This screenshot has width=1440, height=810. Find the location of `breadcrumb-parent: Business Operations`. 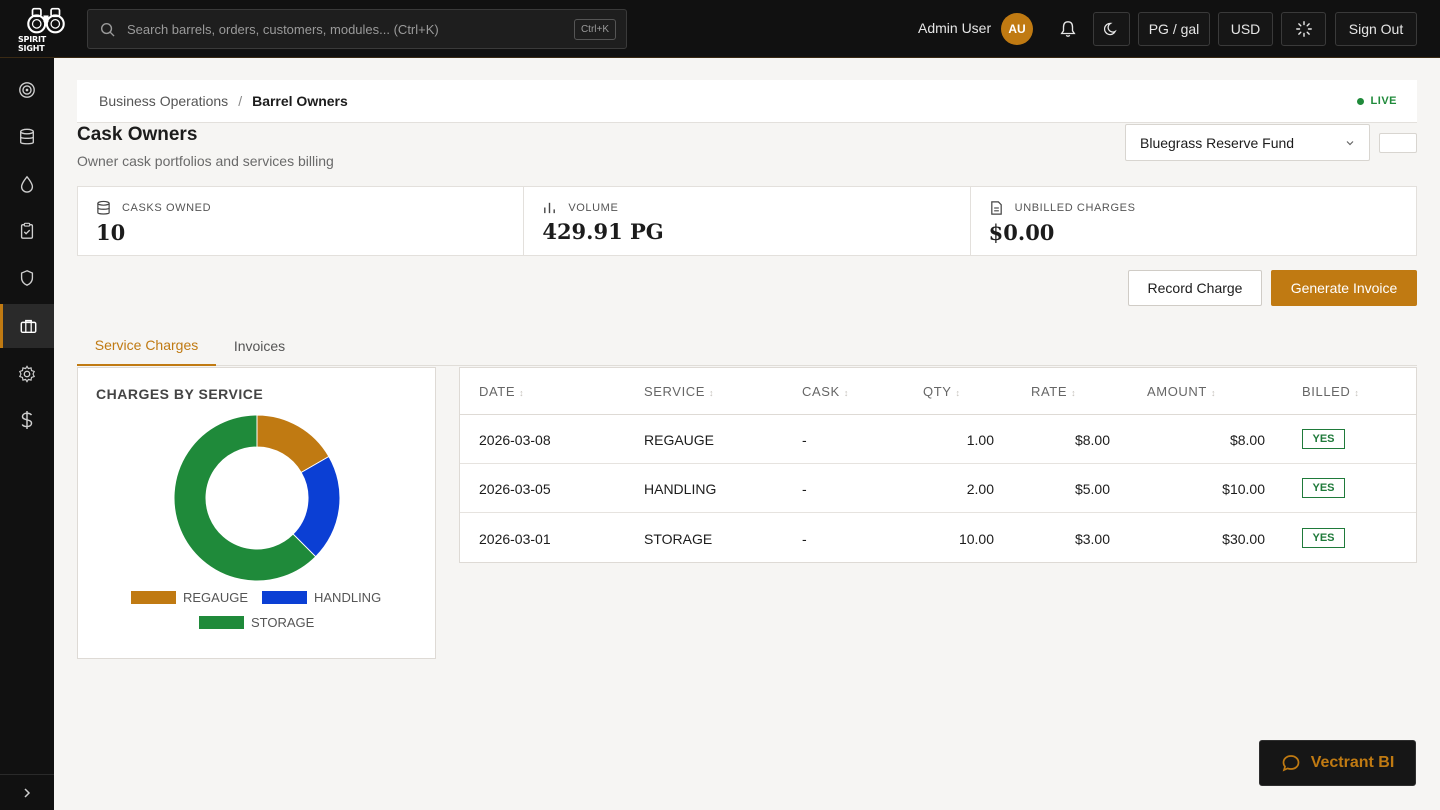

breadcrumb-parent: Business Operations is located at coordinates (163, 101).